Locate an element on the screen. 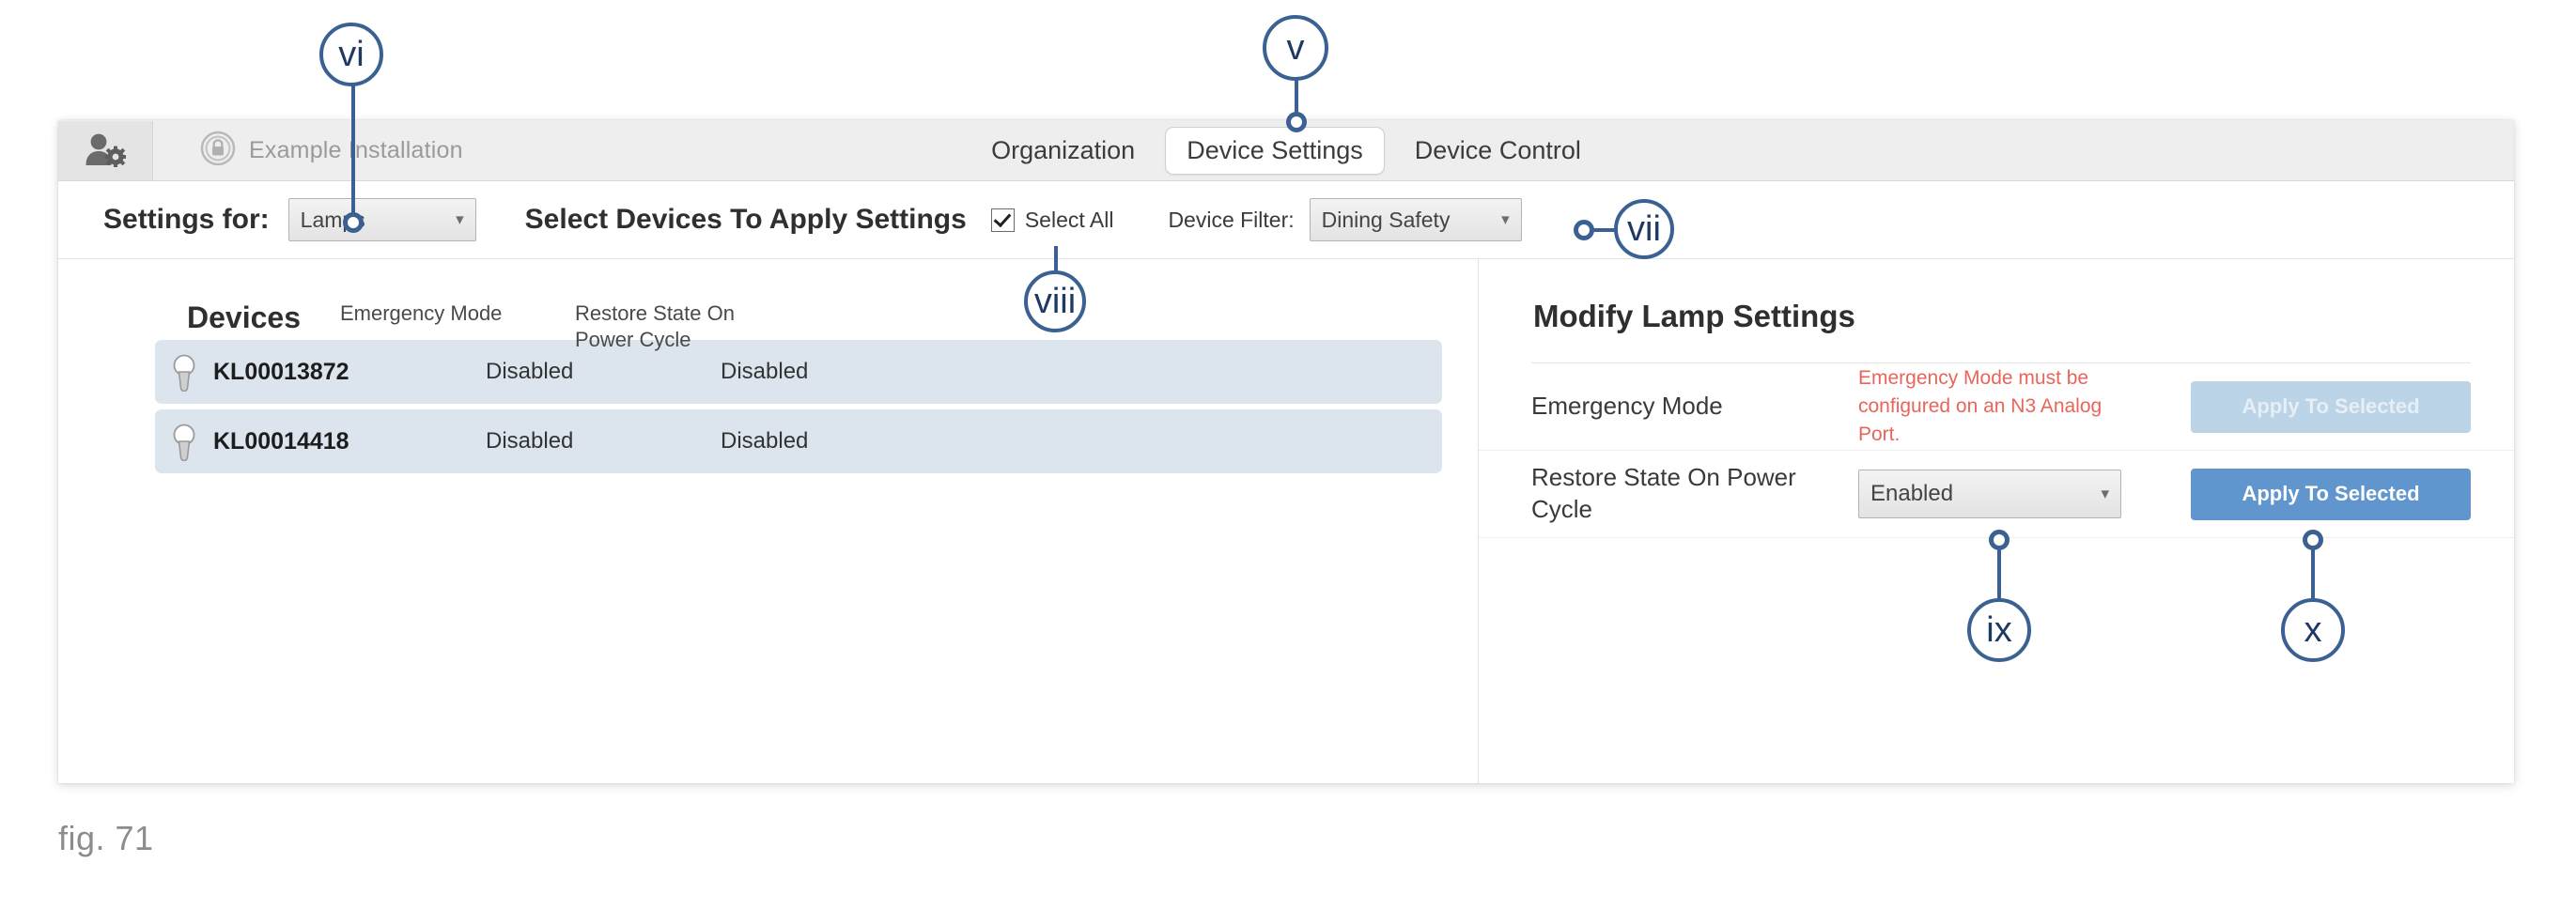 The image size is (2576, 909). user-settings-button is located at coordinates (105, 150).